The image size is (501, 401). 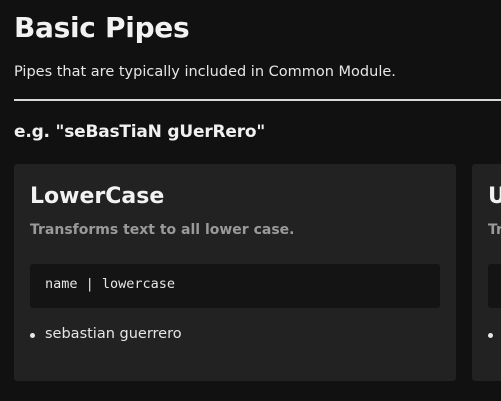 I want to click on result-list: sebastian guerrero, so click(x=106, y=334).